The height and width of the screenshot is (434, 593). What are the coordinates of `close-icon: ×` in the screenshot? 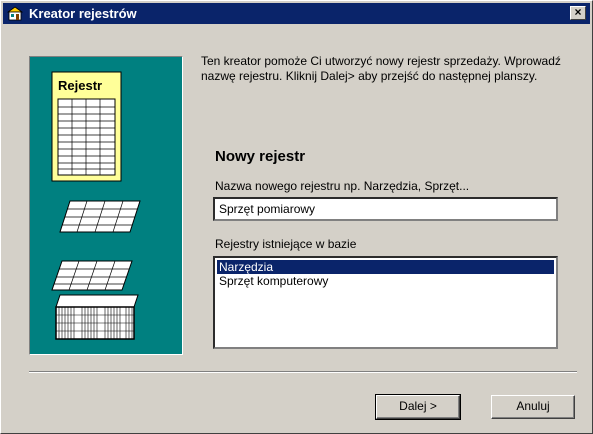 It's located at (578, 12).